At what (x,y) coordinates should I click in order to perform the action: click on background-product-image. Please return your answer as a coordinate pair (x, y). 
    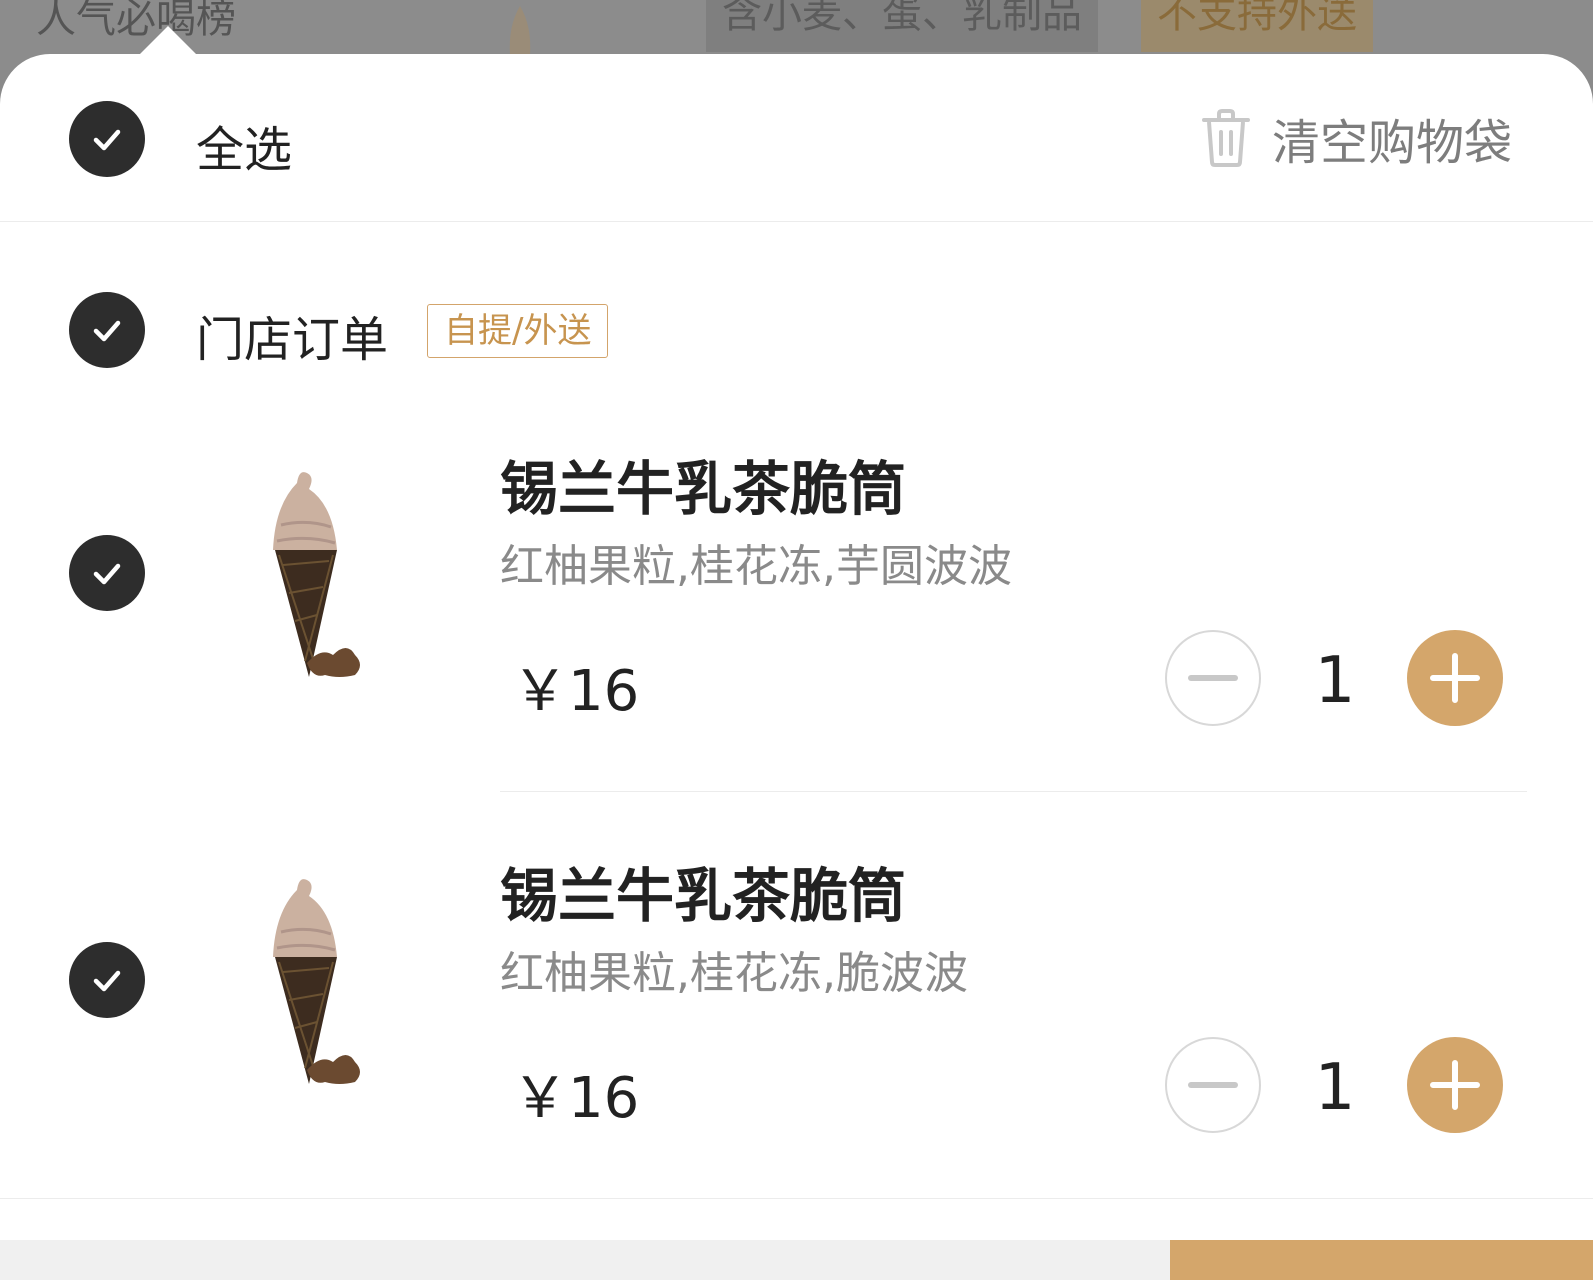
    Looking at the image, I should click on (520, 31).